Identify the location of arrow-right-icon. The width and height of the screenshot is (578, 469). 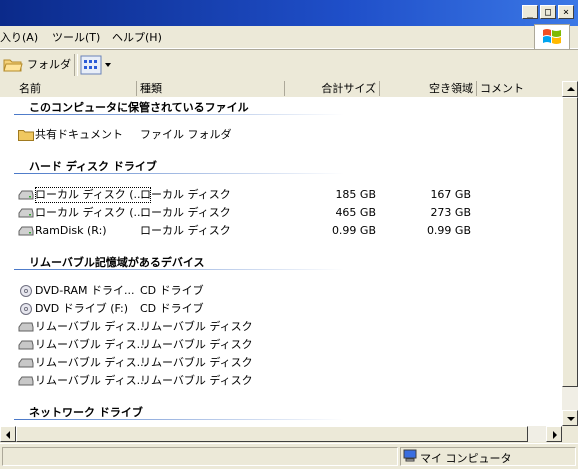
(555, 435).